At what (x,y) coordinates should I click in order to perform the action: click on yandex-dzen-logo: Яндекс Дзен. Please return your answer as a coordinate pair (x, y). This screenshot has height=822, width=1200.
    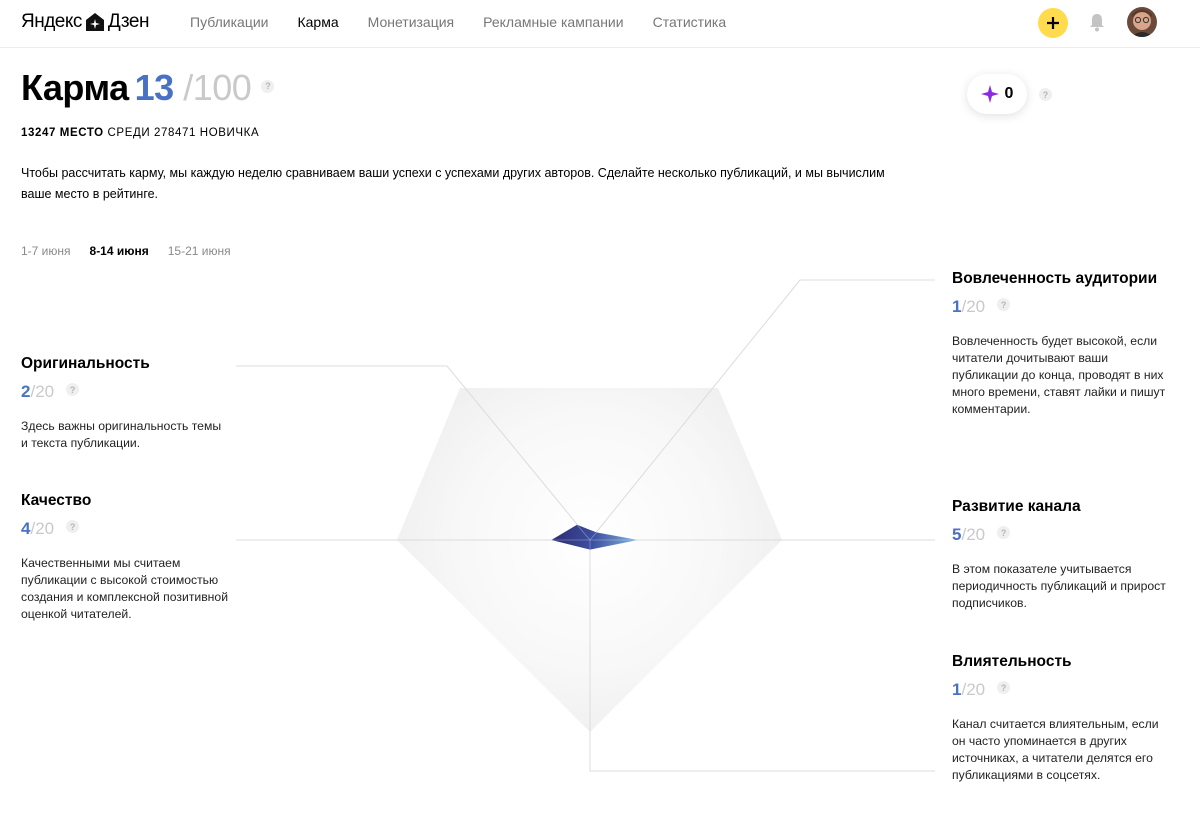
    Looking at the image, I should click on (85, 22).